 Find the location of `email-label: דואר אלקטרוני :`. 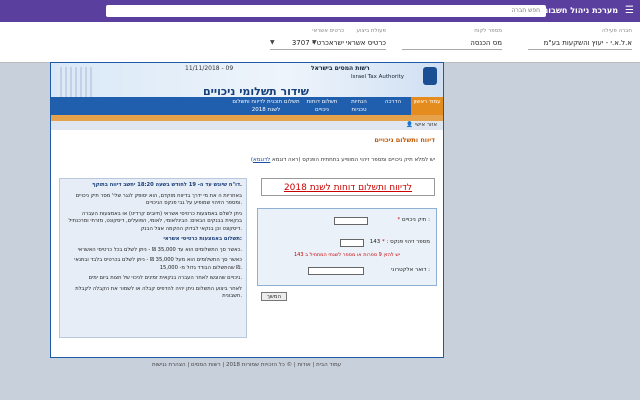

email-label: דואר אלקטרוני : is located at coordinates (410, 270).